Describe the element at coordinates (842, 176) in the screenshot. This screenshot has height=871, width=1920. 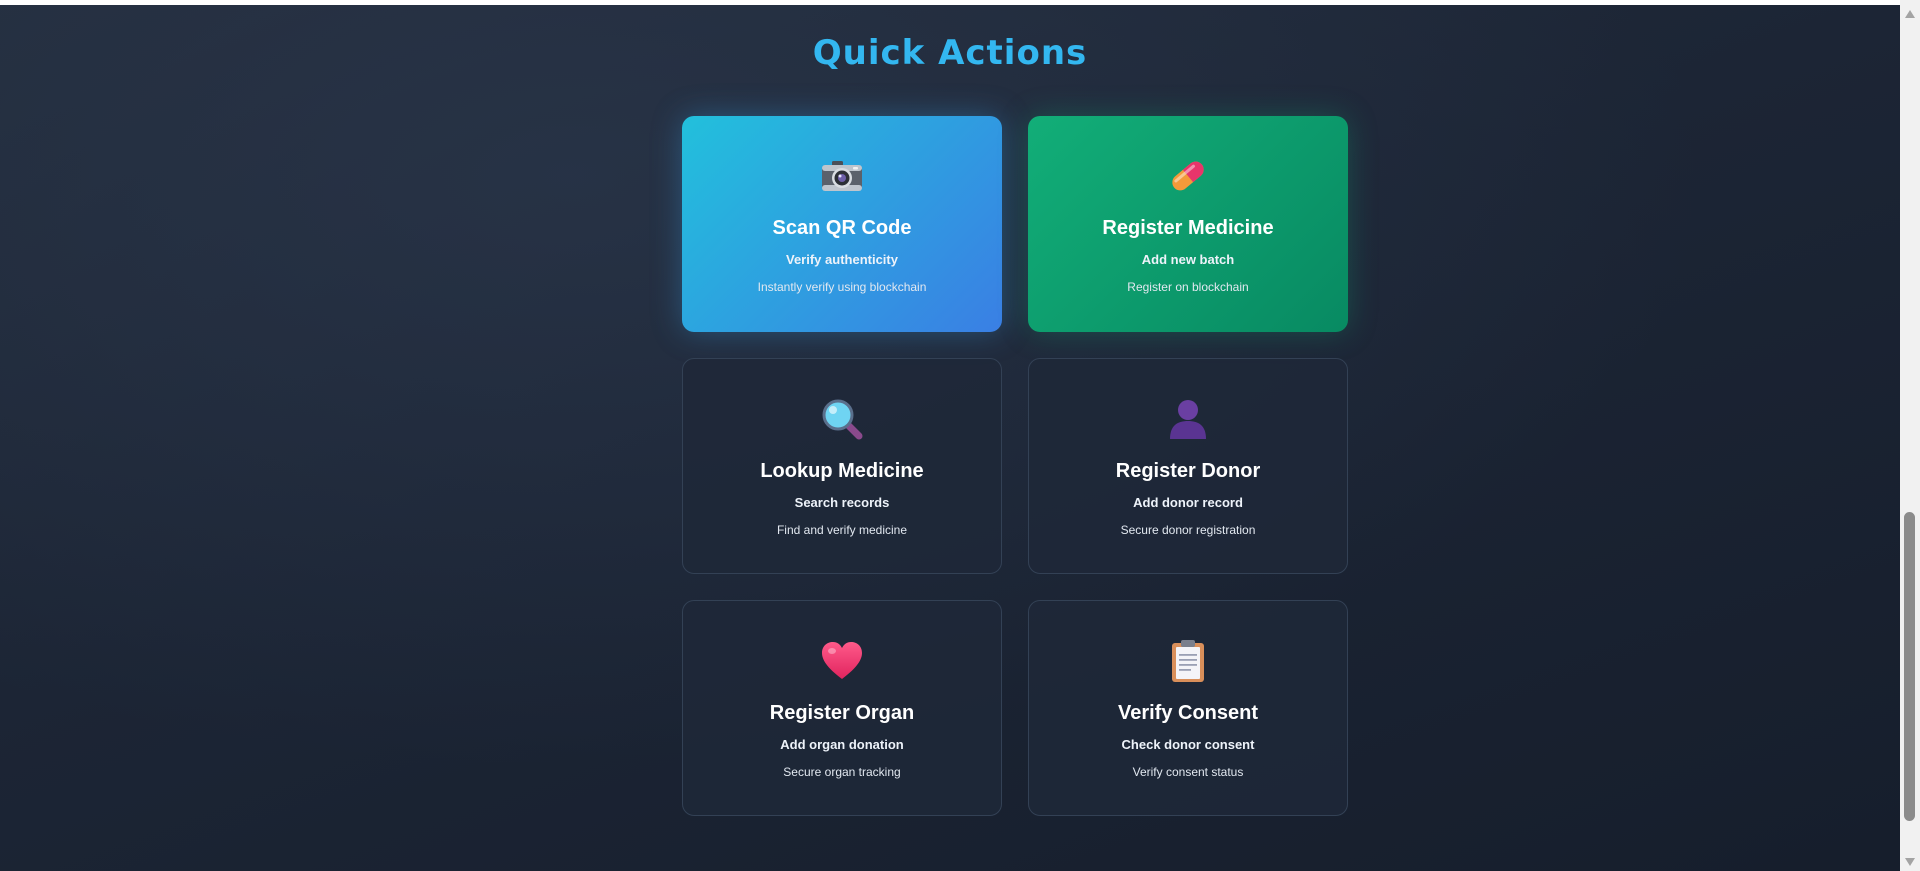
I see `camera-icon` at that location.